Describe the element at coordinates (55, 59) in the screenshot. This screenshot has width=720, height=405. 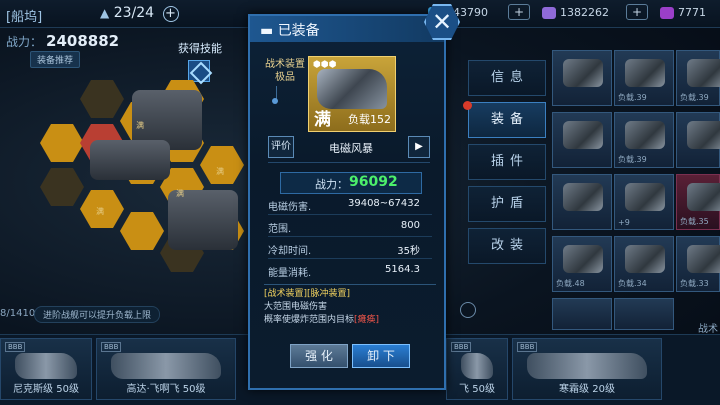
I see `equipment-recommend-button: 装备推荐` at that location.